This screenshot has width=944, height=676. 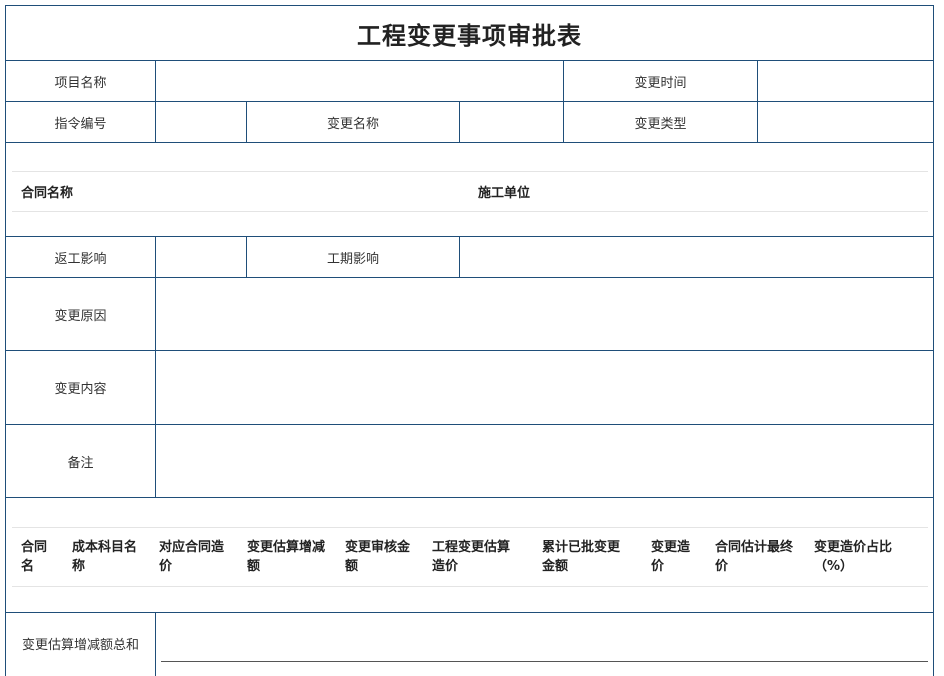 What do you see at coordinates (80, 316) in the screenshot?
I see `change-reason-label: 变更原因` at bounding box center [80, 316].